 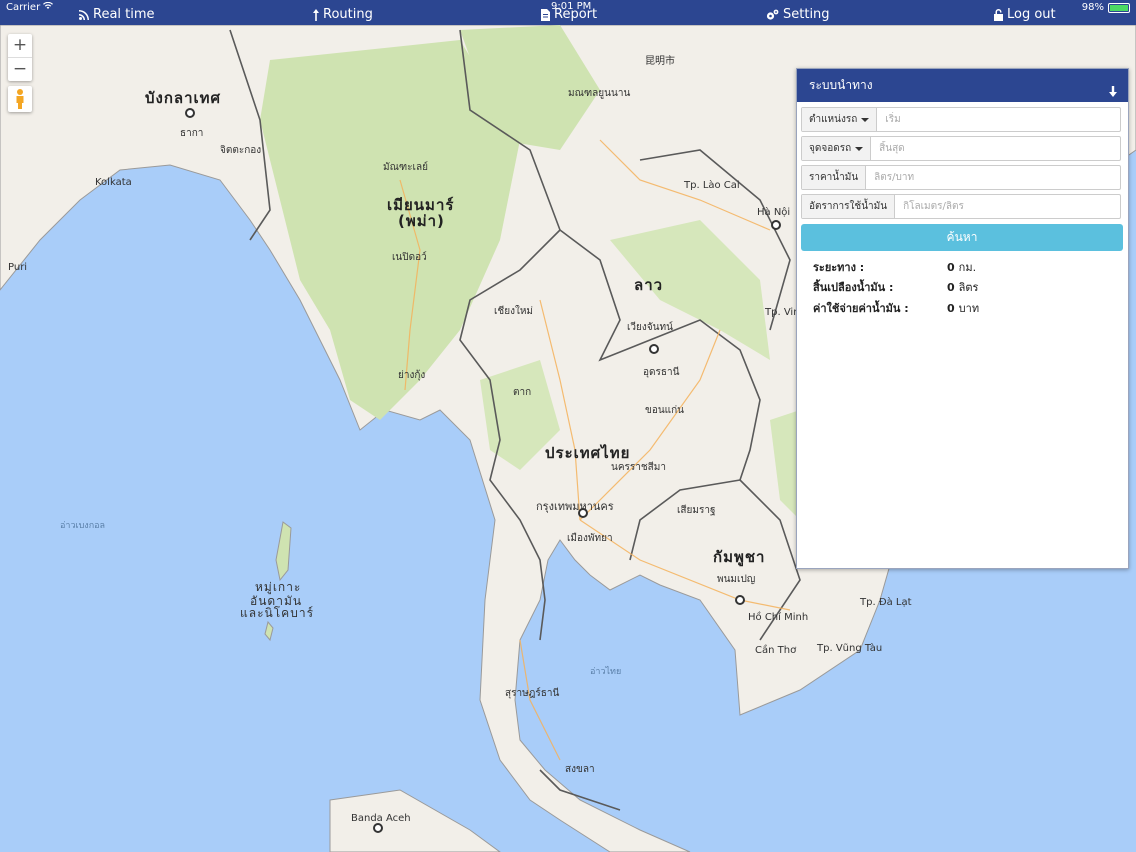 I want to click on street-view-button, so click(x=20, y=99).